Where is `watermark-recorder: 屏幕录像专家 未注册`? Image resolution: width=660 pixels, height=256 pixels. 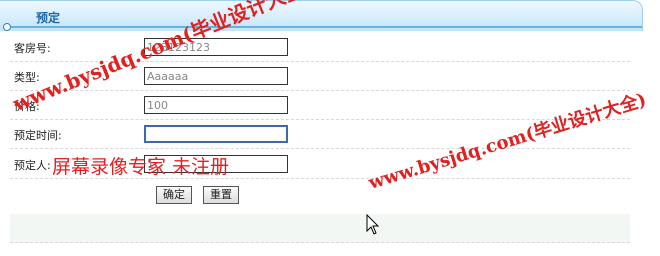
watermark-recorder: 屏幕录像专家 未注册 is located at coordinates (141, 167).